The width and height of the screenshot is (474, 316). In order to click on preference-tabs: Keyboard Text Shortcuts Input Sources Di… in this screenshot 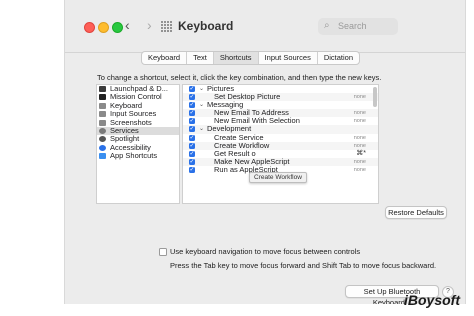, I will do `click(251, 58)`.